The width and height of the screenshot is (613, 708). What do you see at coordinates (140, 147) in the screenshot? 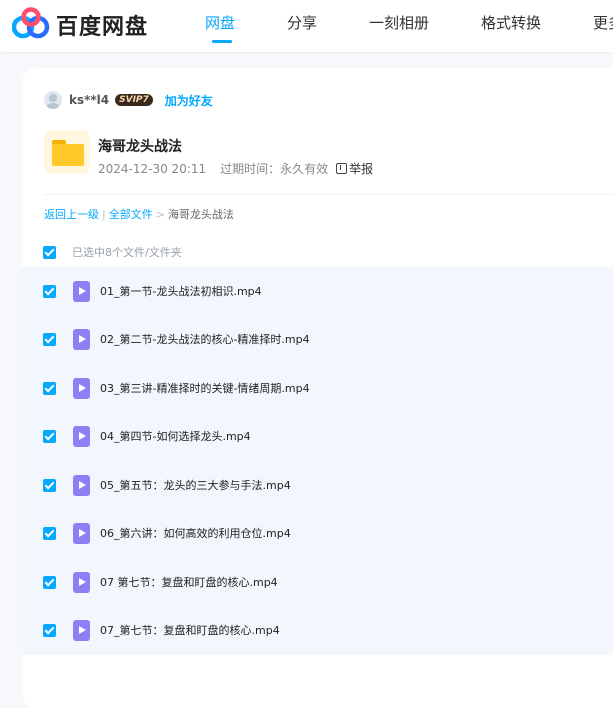
I see `share-title: 海哥龙头战法` at bounding box center [140, 147].